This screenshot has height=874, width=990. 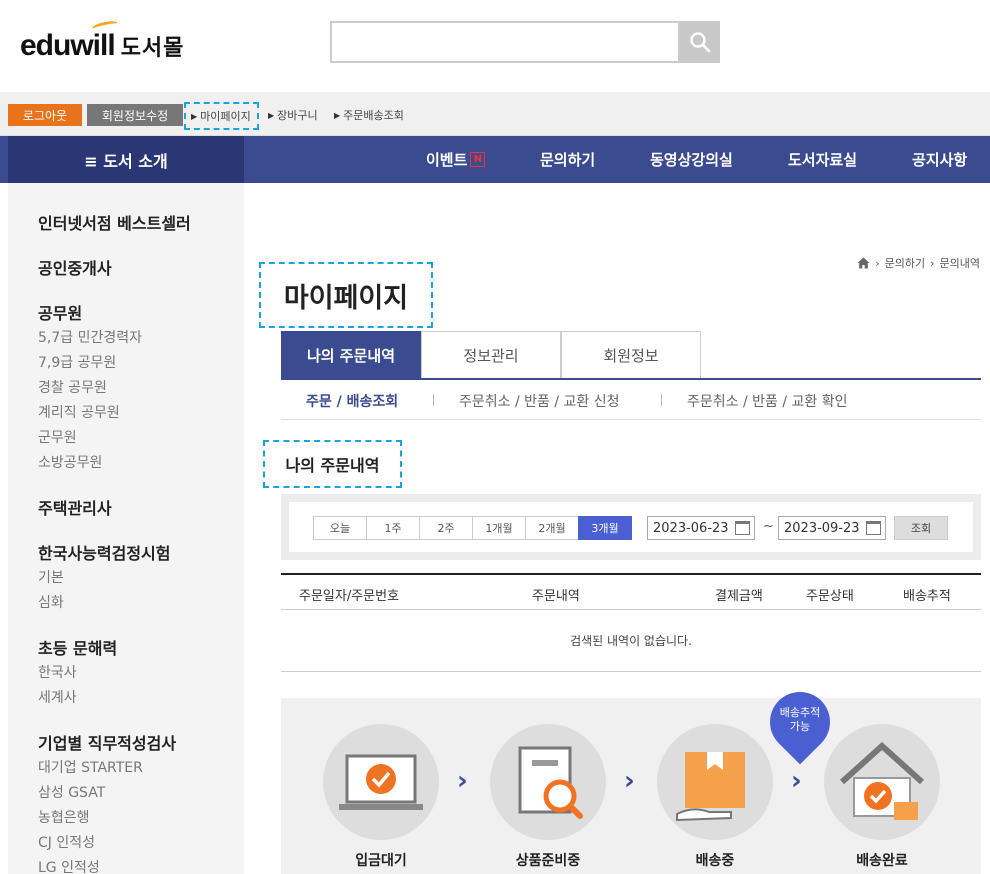 What do you see at coordinates (60, 312) in the screenshot?
I see `sidebar-group-civil-service: 공무원` at bounding box center [60, 312].